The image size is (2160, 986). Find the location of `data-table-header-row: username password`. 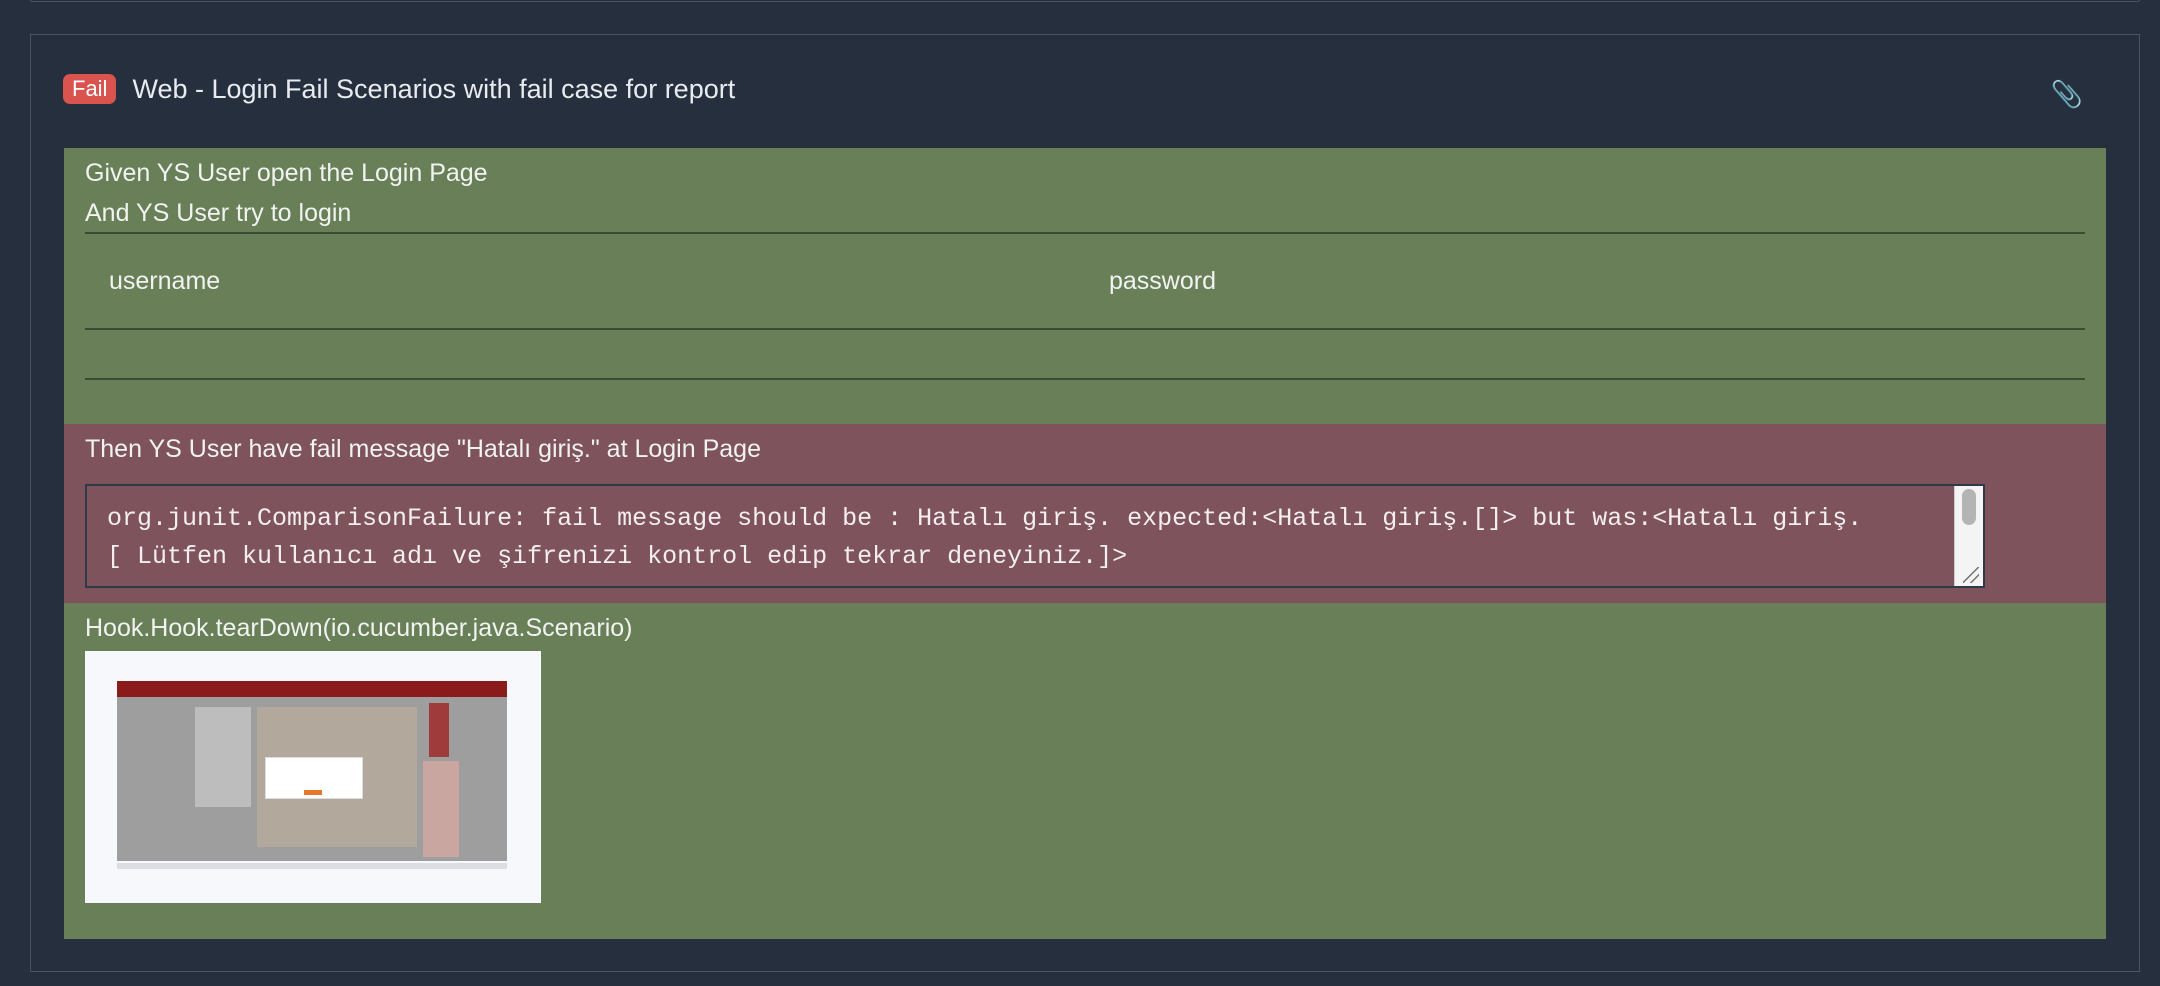

data-table-header-row: username password is located at coordinates (1085, 281).